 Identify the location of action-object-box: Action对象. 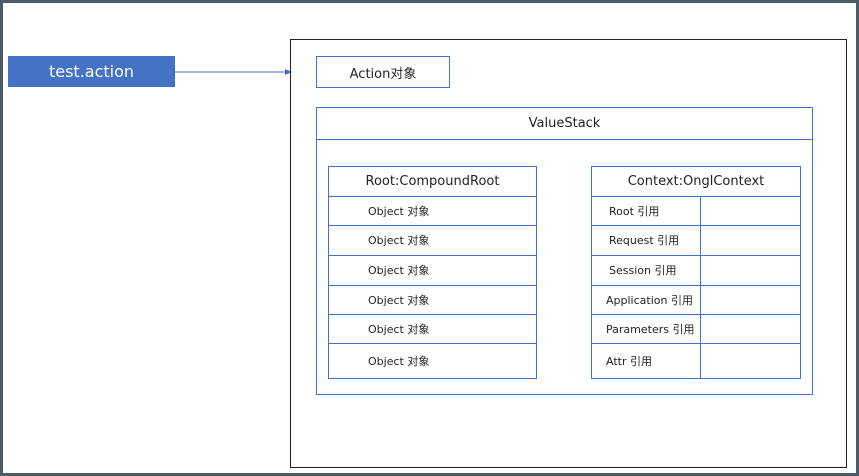
(383, 72).